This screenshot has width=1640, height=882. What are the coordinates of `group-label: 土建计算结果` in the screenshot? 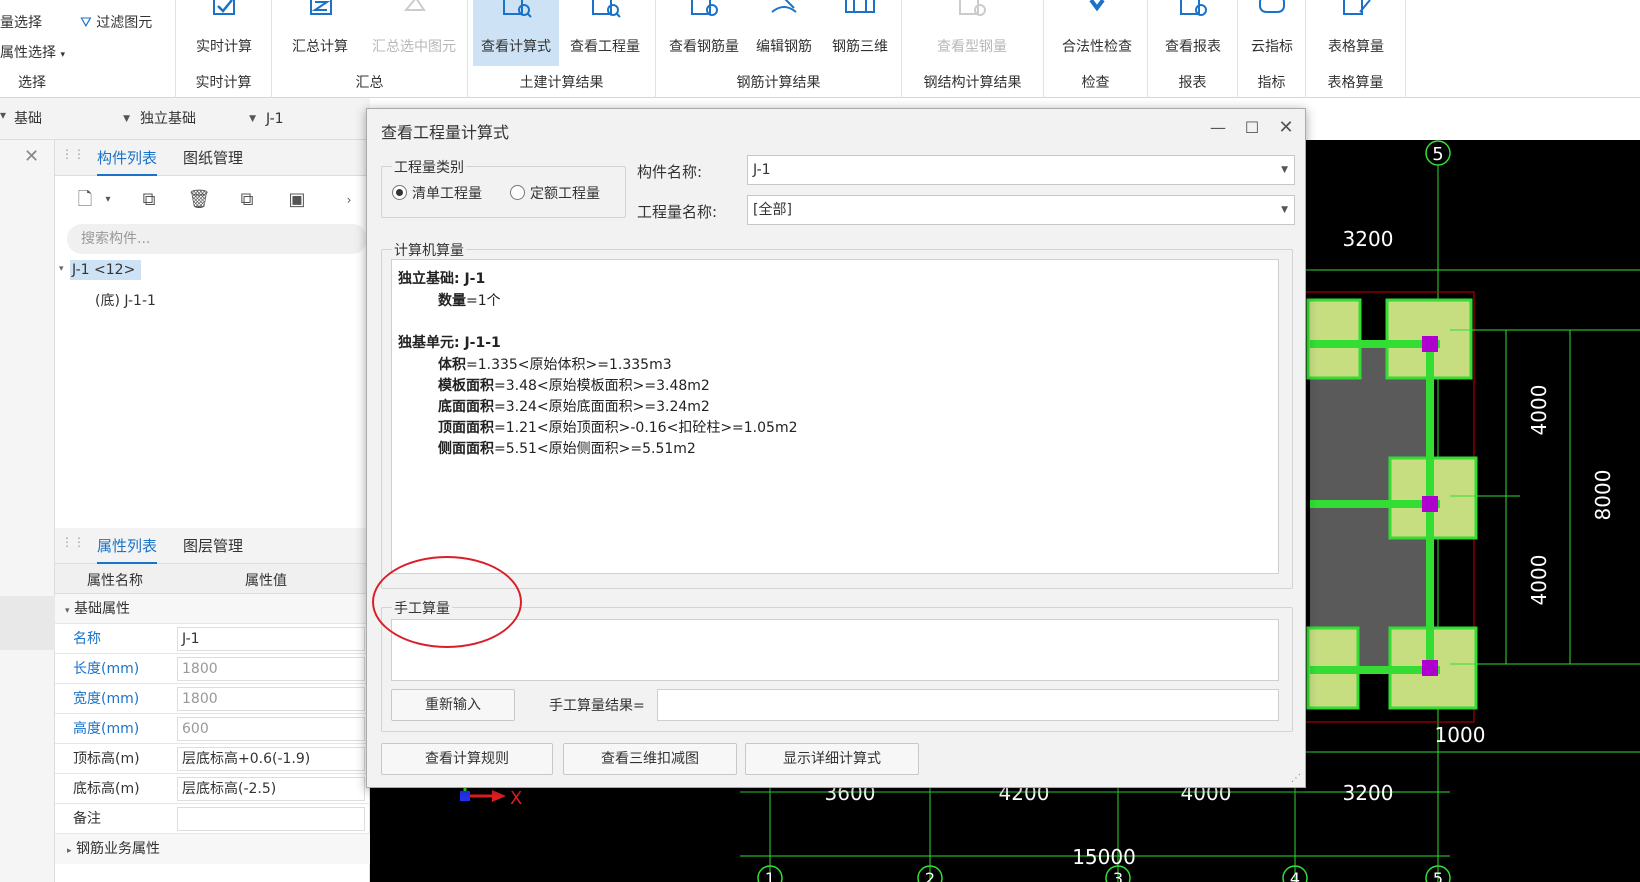 It's located at (561, 83).